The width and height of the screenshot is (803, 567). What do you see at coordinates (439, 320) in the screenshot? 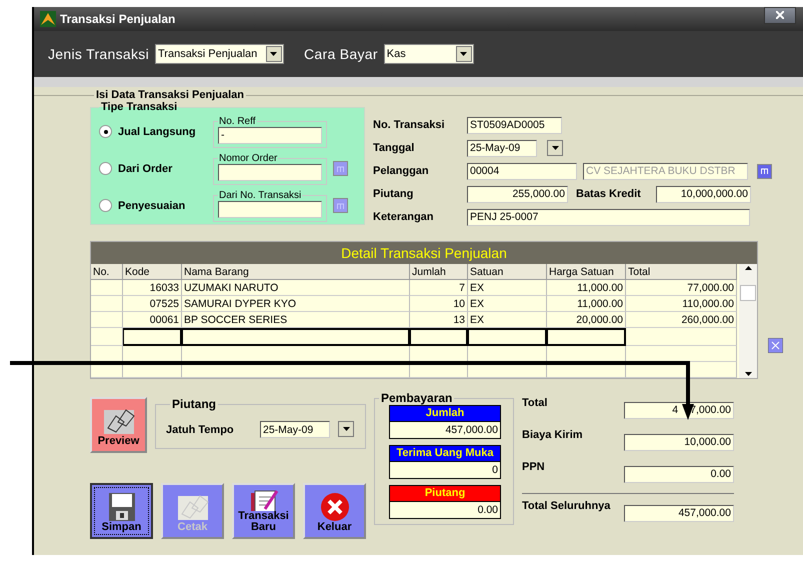
I see `table-cell: 13` at bounding box center [439, 320].